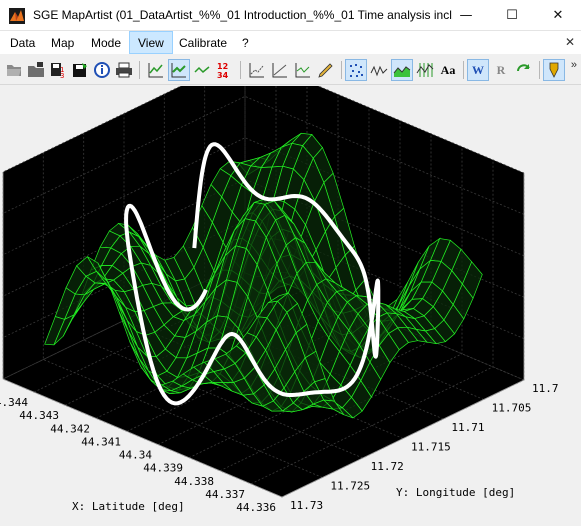 The height and width of the screenshot is (526, 581). I want to click on save-data-button: 13, so click(58, 70).